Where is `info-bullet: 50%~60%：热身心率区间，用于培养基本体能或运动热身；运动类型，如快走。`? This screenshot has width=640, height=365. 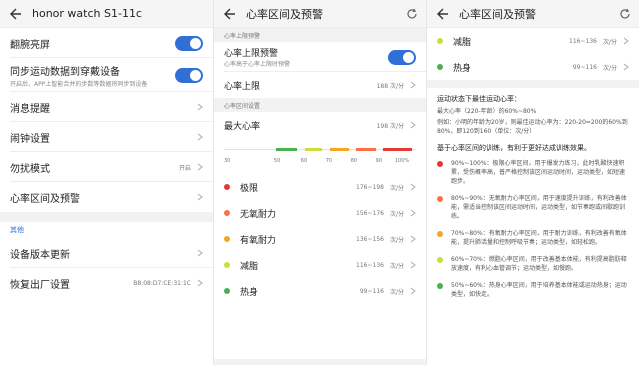 info-bullet: 50%~60%：热身心率区间，用于培养基本体能或运动热身；运动类型，如快走。 is located at coordinates (533, 290).